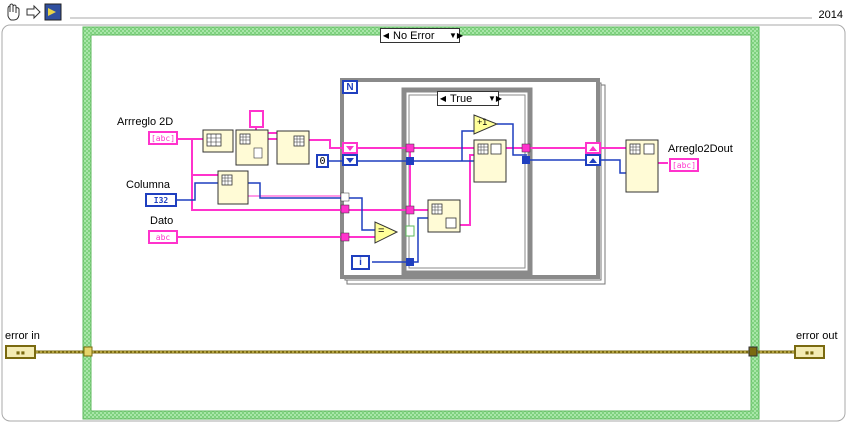 This screenshot has width=847, height=424. I want to click on error-in-label: error in, so click(22, 336).